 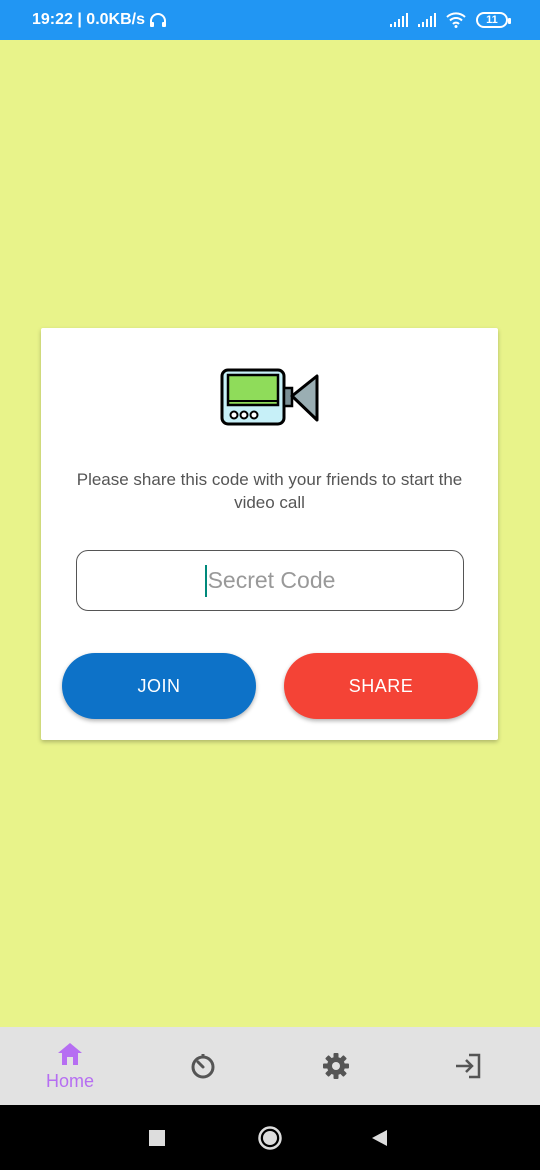 I want to click on nav-item-logout, so click(x=468, y=1066).